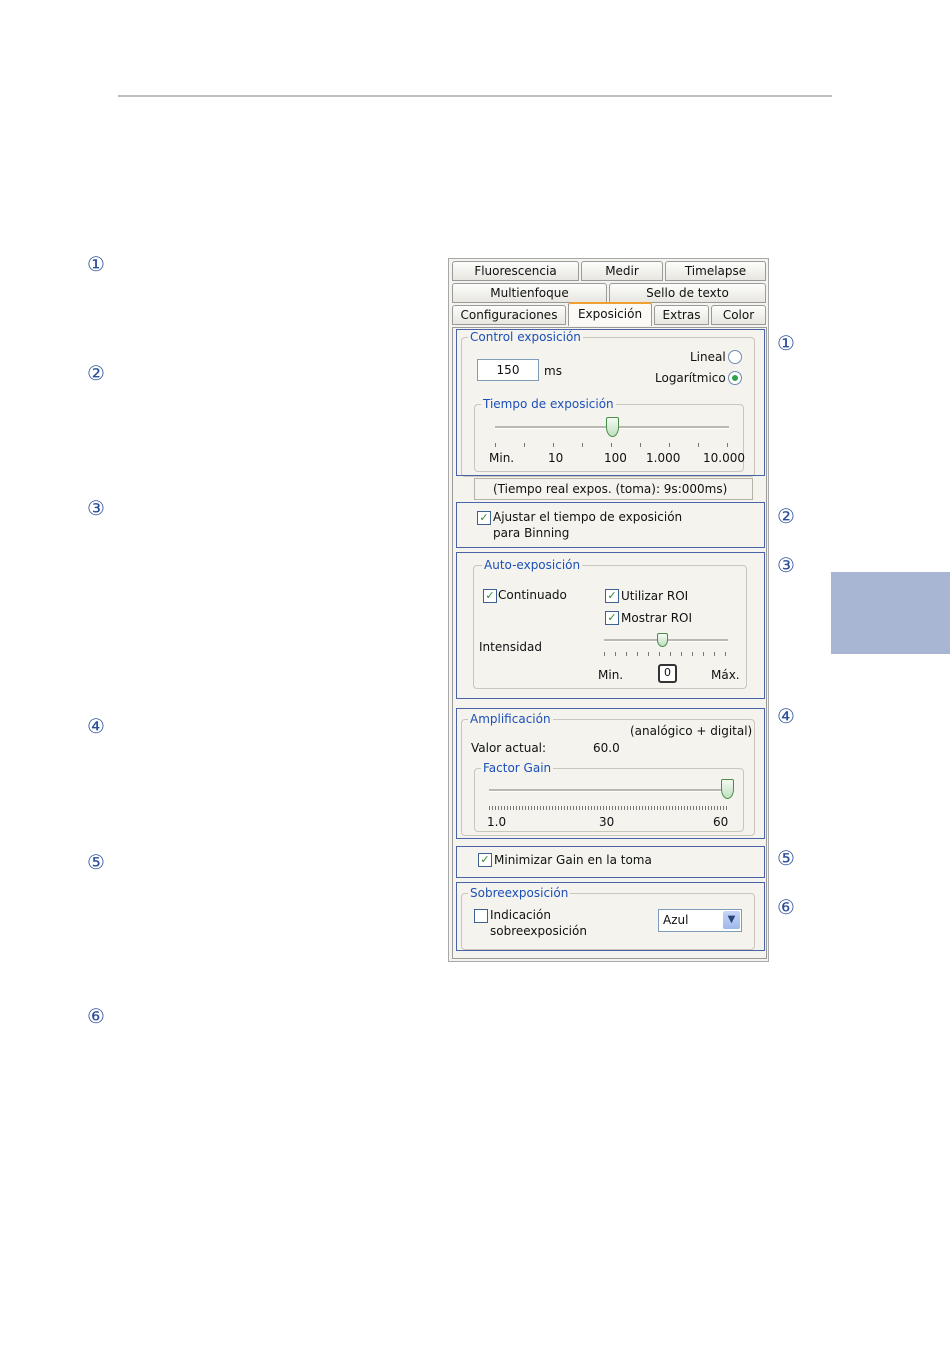 This screenshot has width=950, height=1348. Describe the element at coordinates (715, 271) in the screenshot. I see `tab-timelapse: Timelapse` at that location.